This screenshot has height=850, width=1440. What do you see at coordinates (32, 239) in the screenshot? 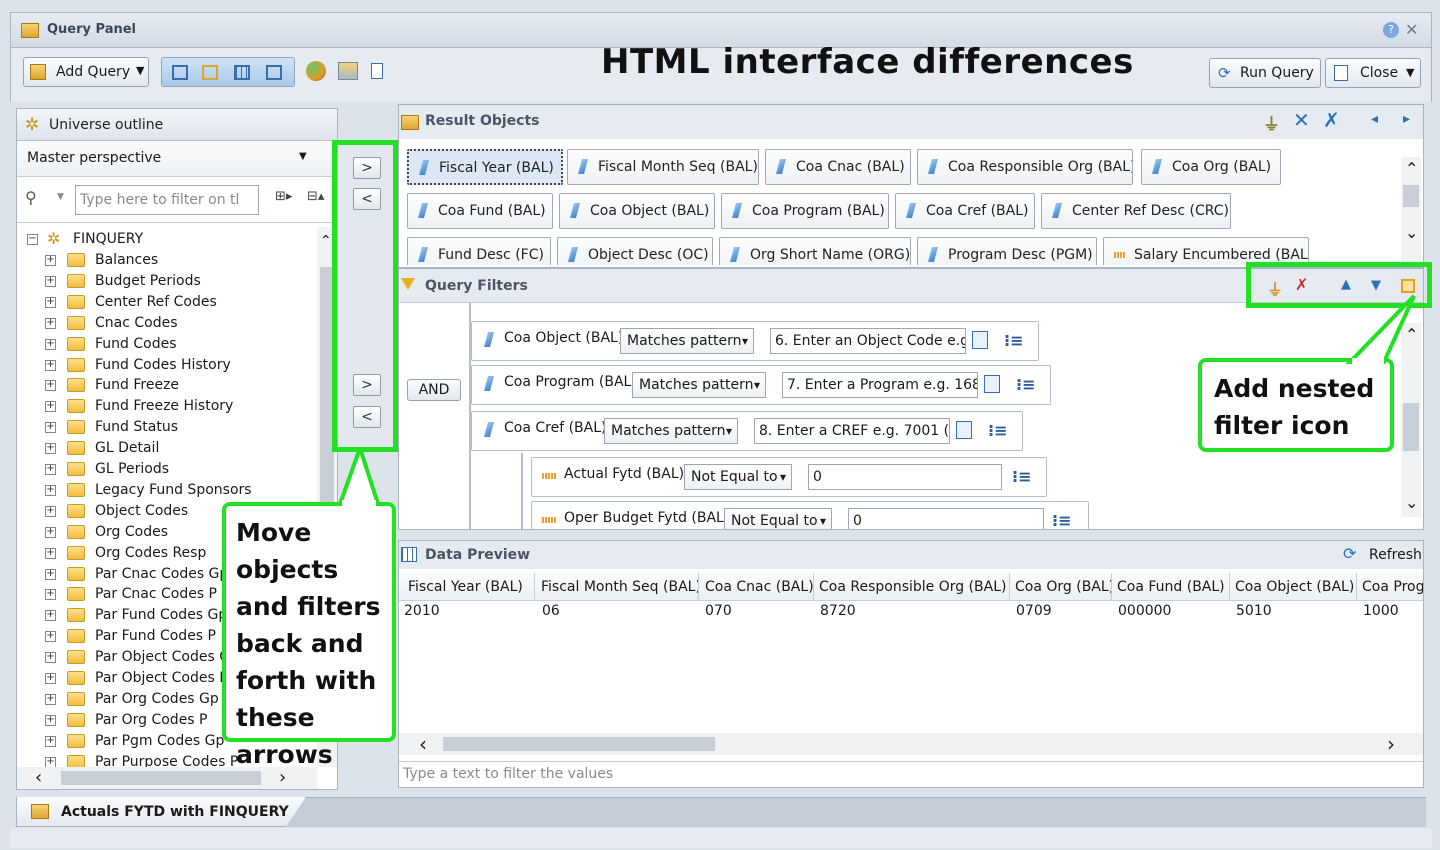
I see `collapse-icon: −` at bounding box center [32, 239].